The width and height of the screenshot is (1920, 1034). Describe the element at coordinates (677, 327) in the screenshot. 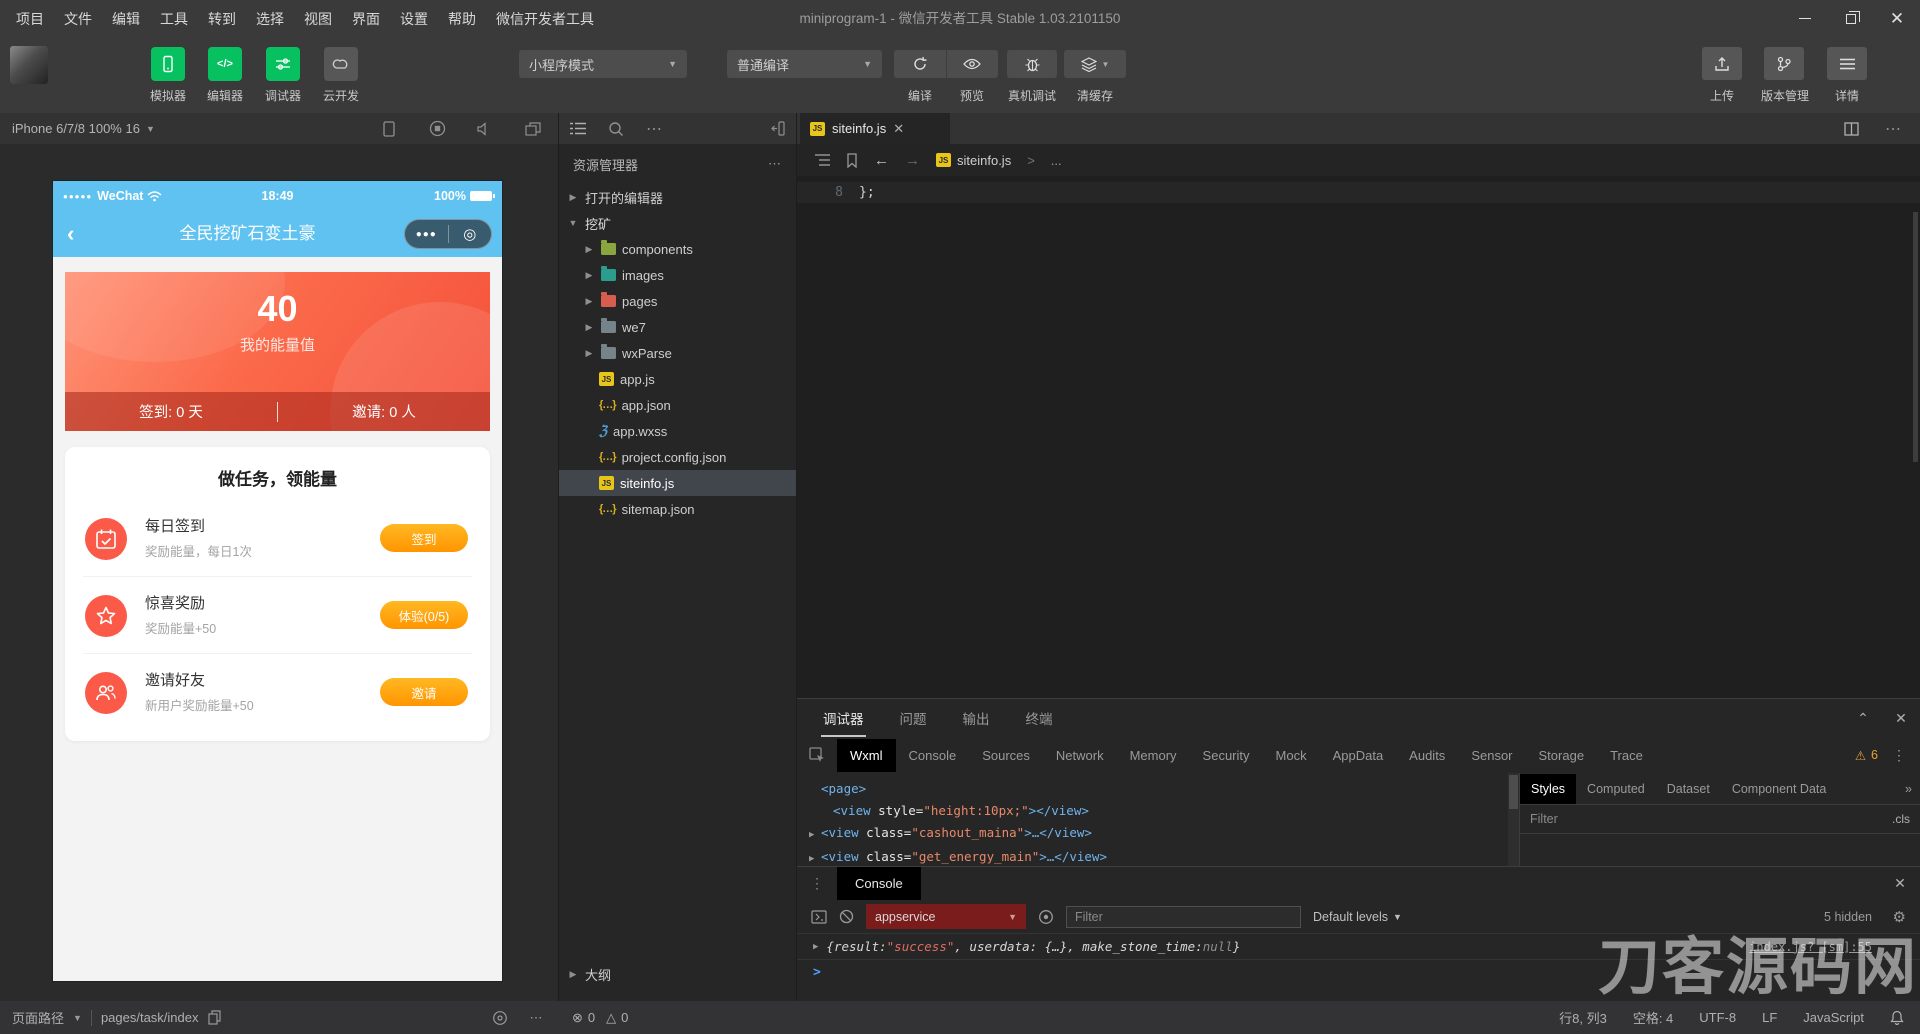

I see `tree-item-we7: ▶ we7` at that location.